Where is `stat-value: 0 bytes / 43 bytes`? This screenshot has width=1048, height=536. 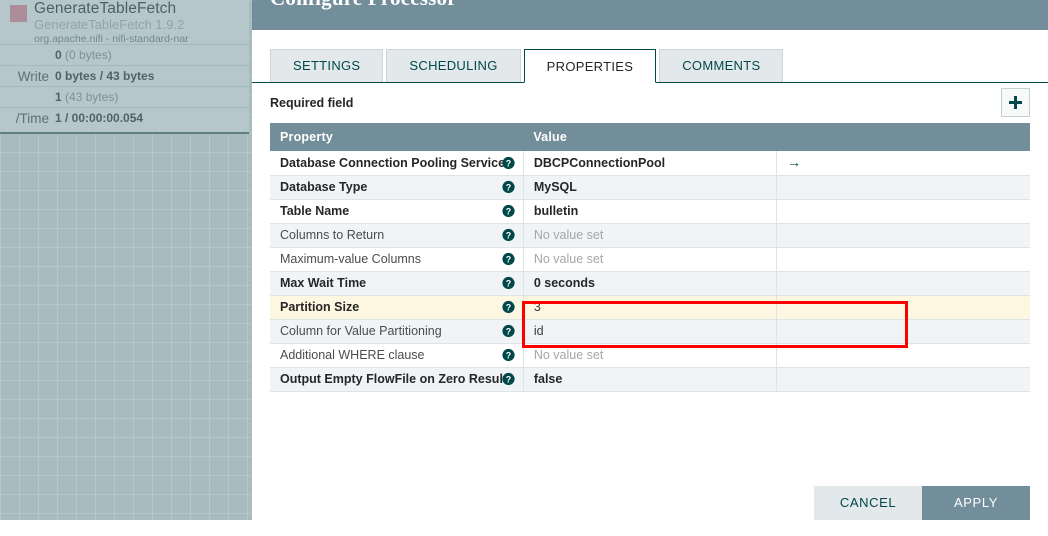 stat-value: 0 bytes / 43 bytes is located at coordinates (150, 76).